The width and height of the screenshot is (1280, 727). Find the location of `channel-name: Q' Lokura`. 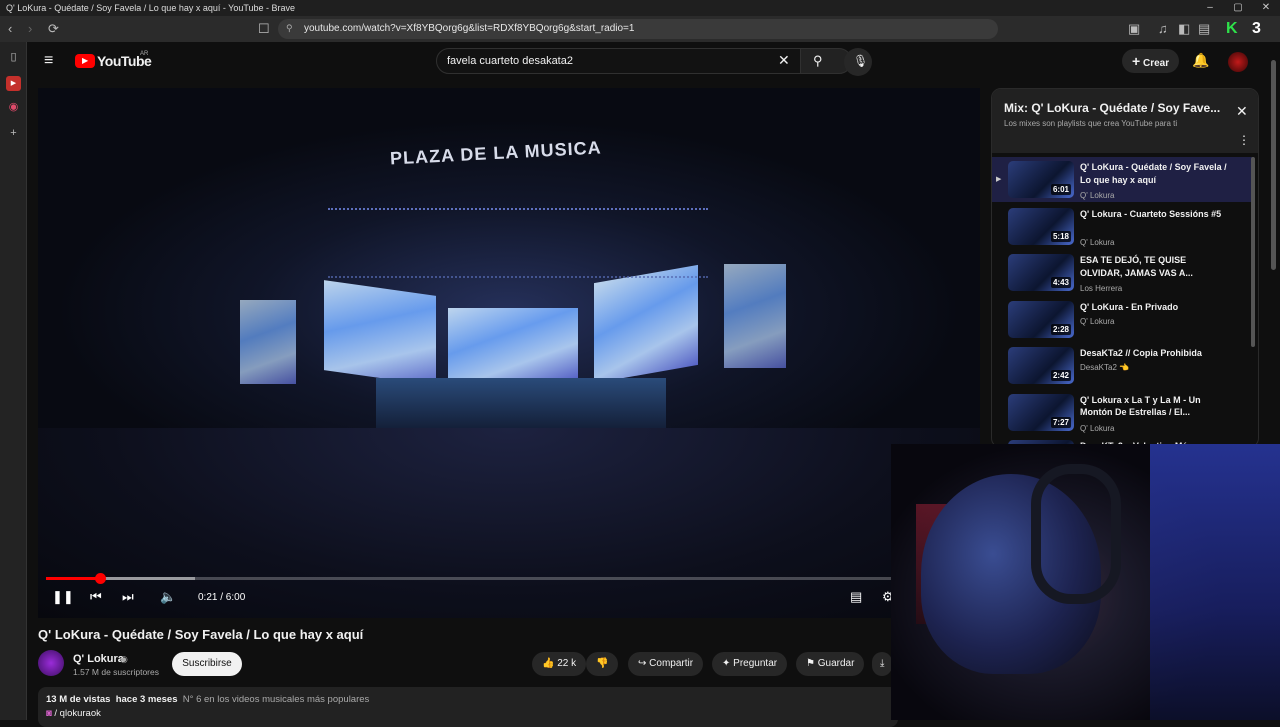

channel-name: Q' Lokura is located at coordinates (98, 659).